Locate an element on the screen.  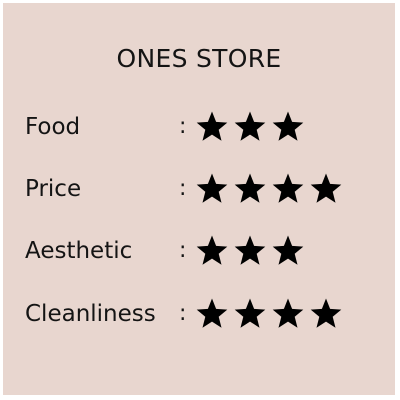
rating-row-price: Price : is located at coordinates (199, 189).